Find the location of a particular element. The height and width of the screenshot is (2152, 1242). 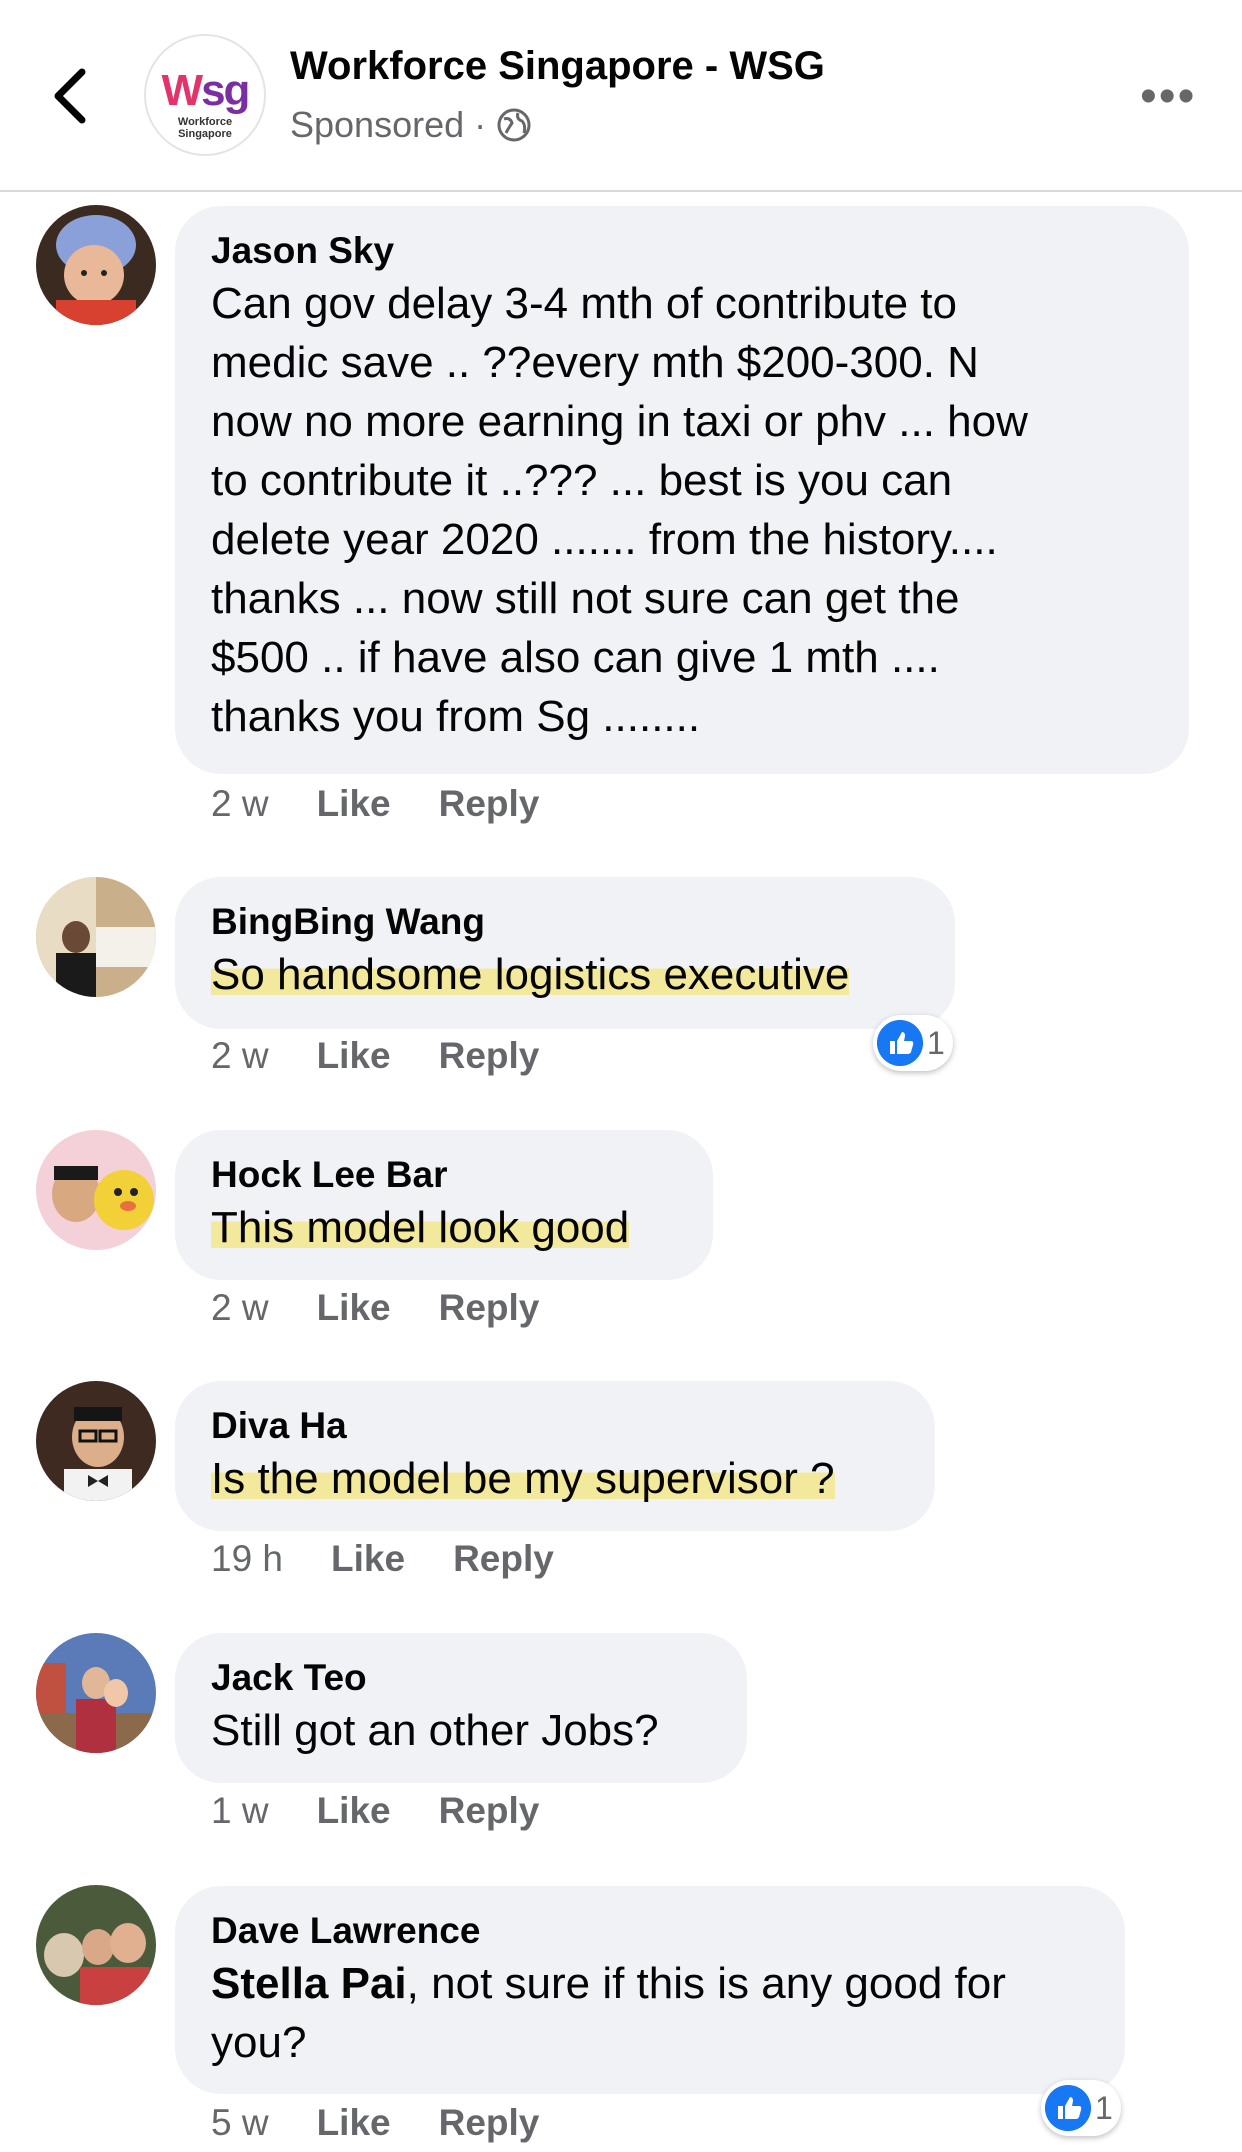

comment-author: BingBing Wang is located at coordinates (565, 922).